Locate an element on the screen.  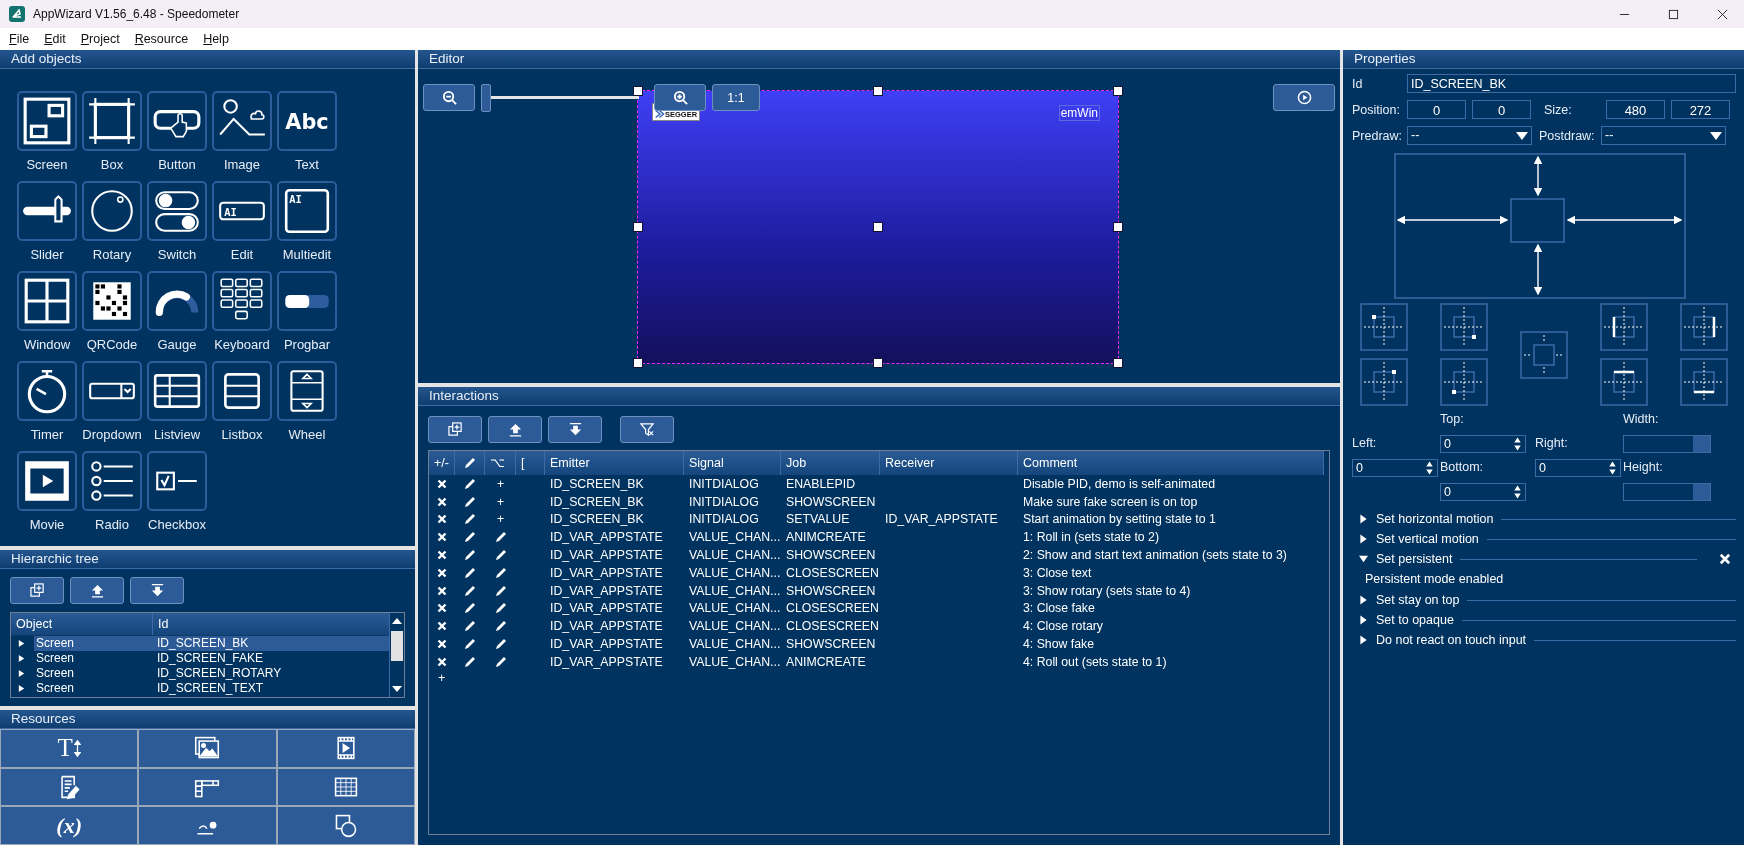
column-header: Emitter is located at coordinates (614, 463).